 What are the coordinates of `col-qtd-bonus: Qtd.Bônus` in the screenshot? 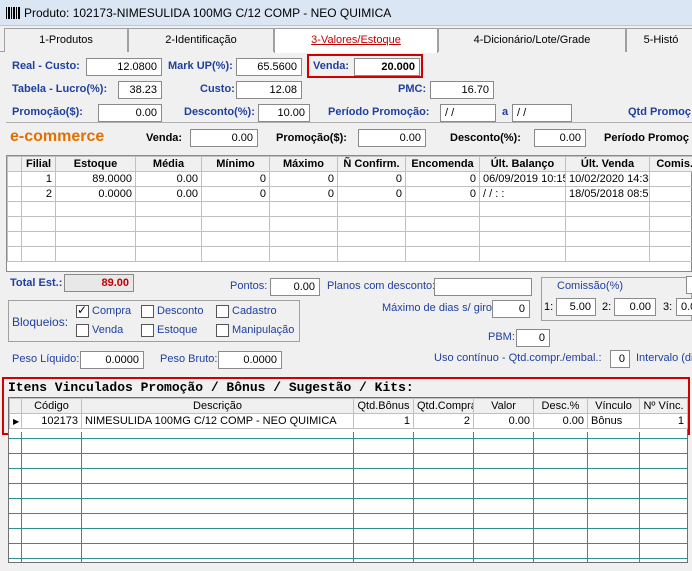 It's located at (383, 406).